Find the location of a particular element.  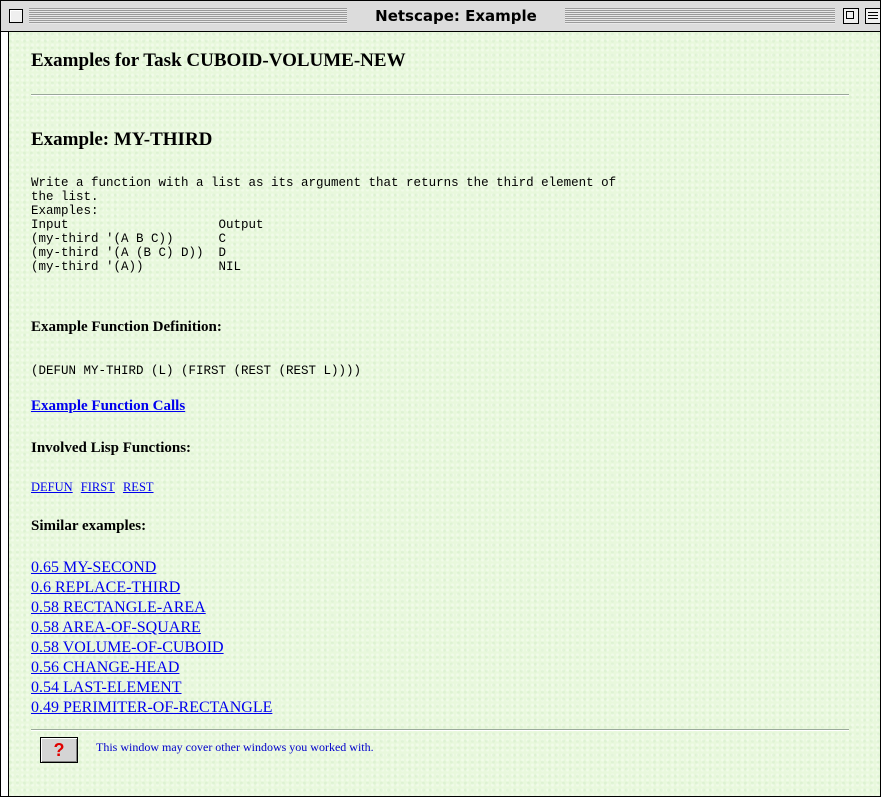

bottom-divider is located at coordinates (440, 730).